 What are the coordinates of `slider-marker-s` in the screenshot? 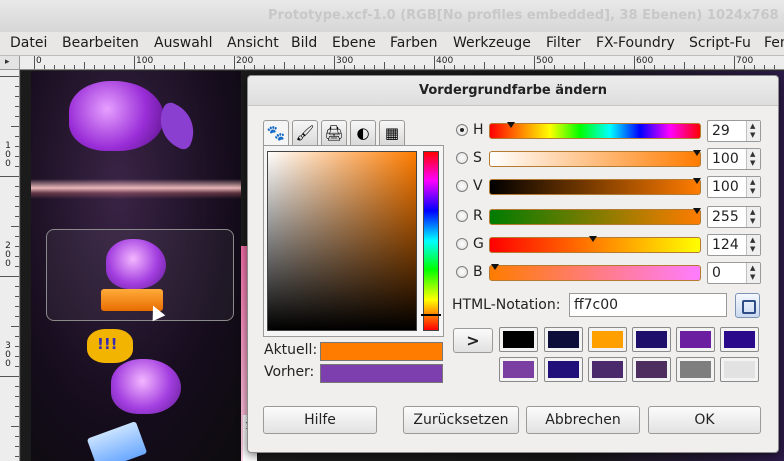 It's located at (697, 153).